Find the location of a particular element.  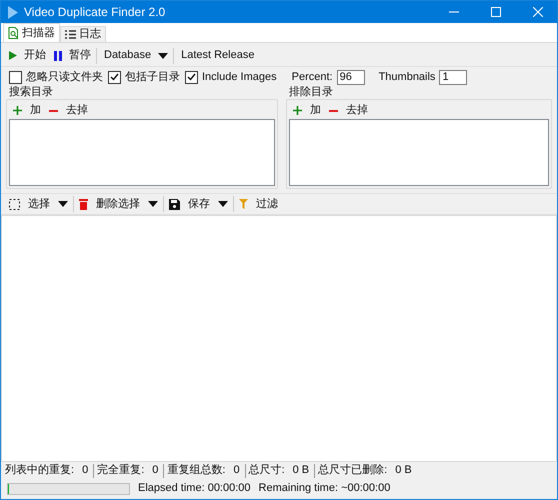

tab: 日志 is located at coordinates (83, 34).